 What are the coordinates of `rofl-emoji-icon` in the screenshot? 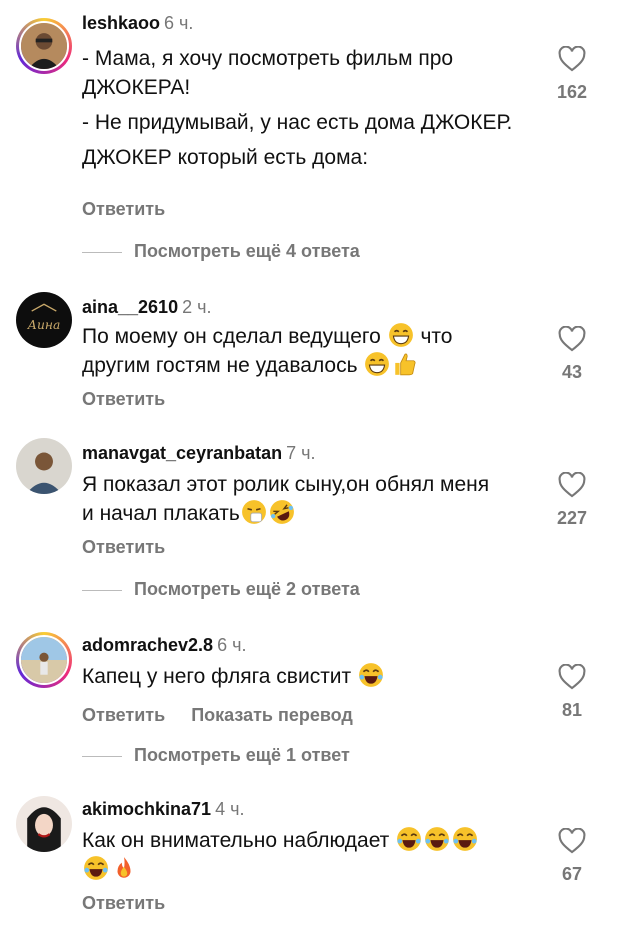 It's located at (281, 512).